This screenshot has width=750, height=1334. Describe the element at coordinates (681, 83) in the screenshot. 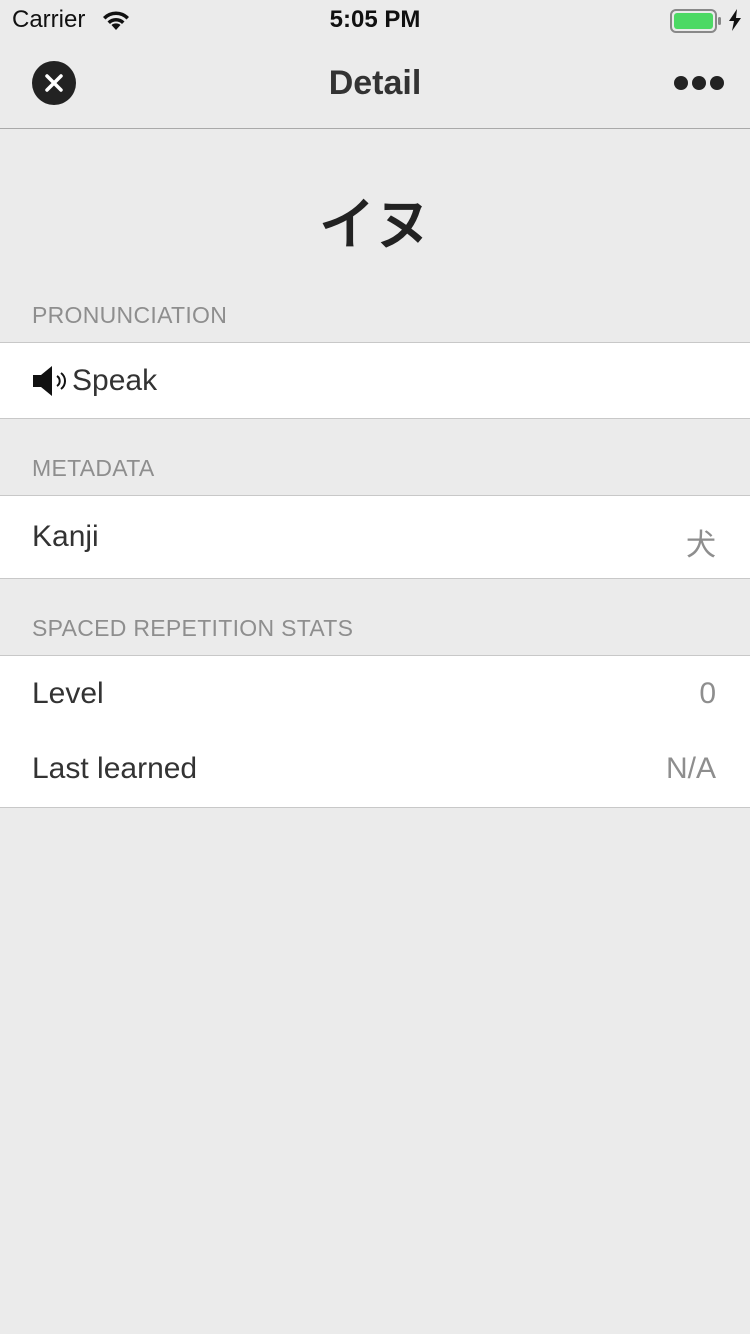

I see `more-icon` at that location.